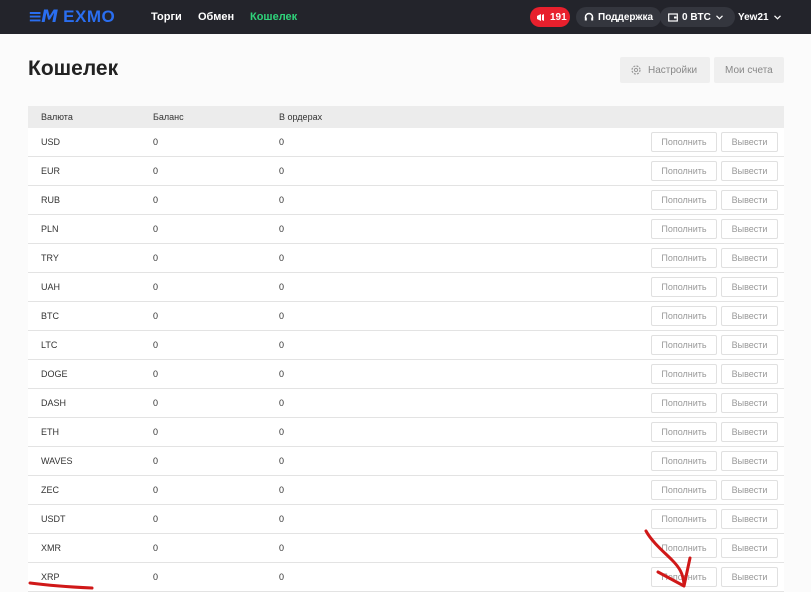 The width and height of the screenshot is (811, 592). I want to click on currency-cell: USDT, so click(53, 519).